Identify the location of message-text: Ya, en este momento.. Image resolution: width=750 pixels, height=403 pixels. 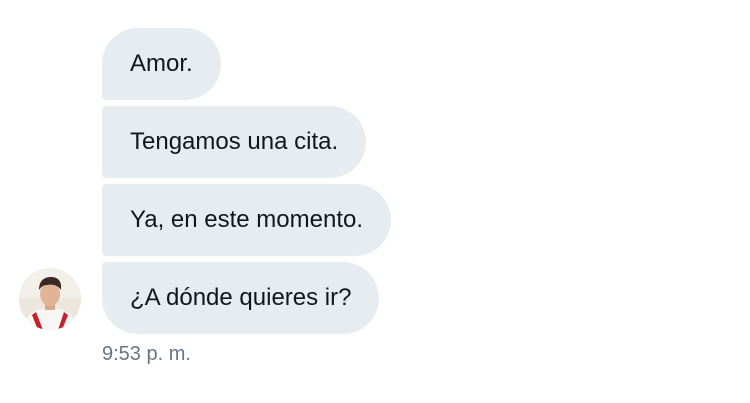
(247, 219).